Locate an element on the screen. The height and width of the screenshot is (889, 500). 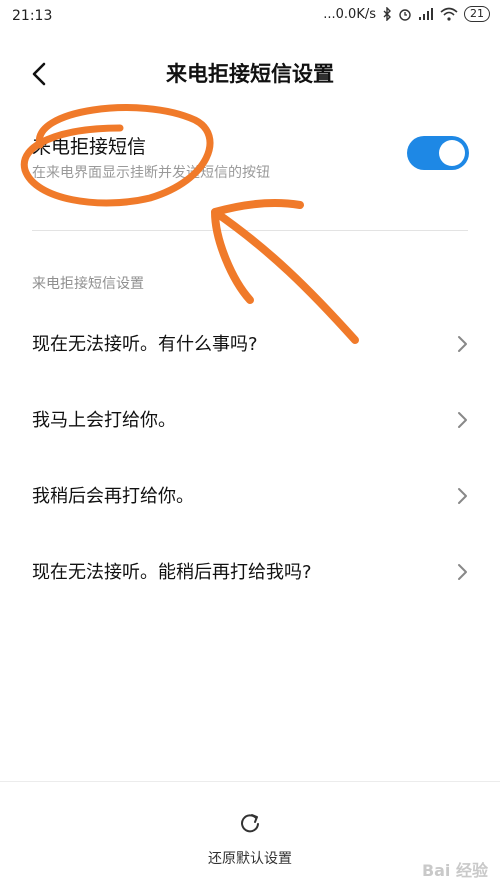
list-item: 现在无法接听。有什么事吗? is located at coordinates (250, 346).